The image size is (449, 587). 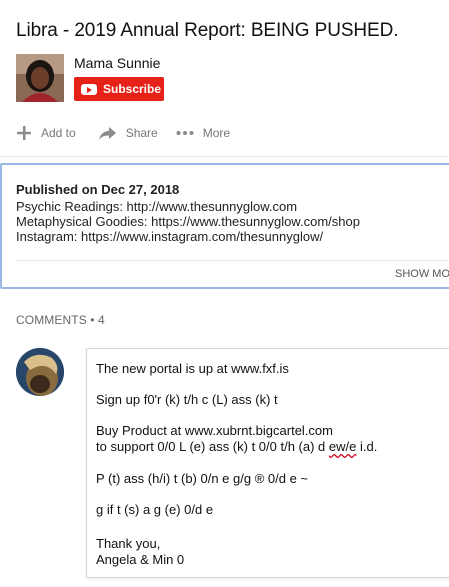 I want to click on comment-line: g if t (s) a g (e) 0/d e, so click(x=155, y=509).